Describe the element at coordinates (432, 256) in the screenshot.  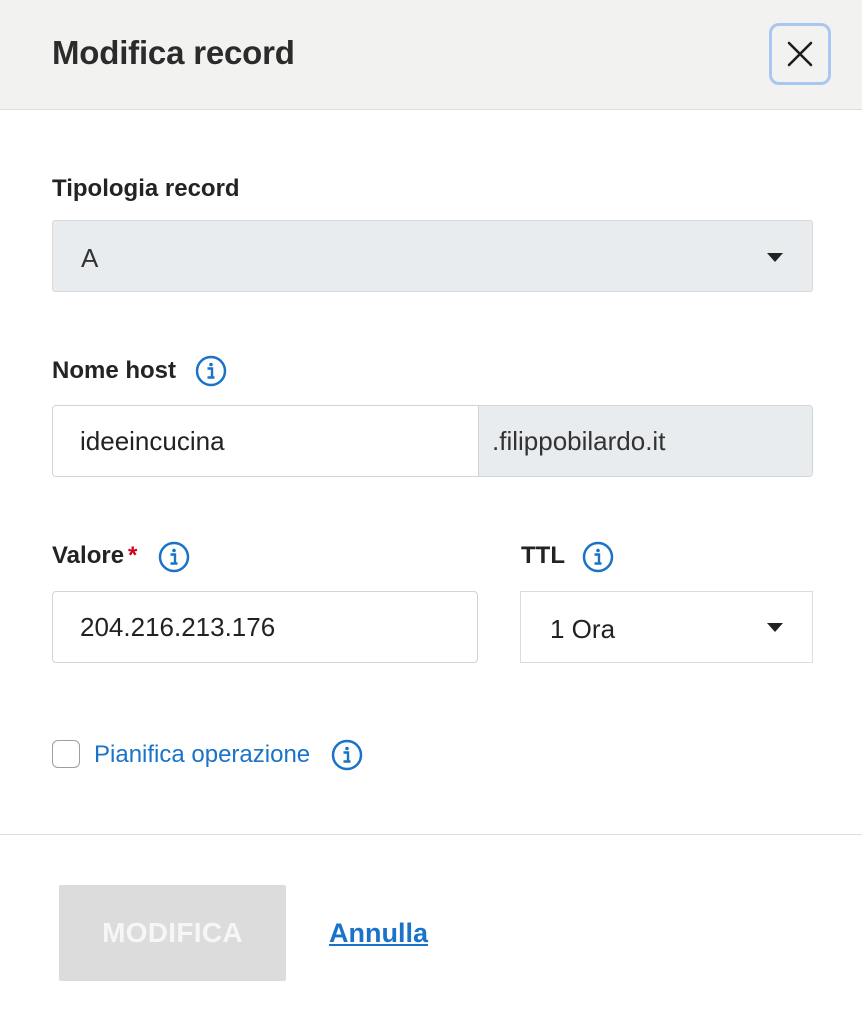
I see `record-type-select: A` at that location.